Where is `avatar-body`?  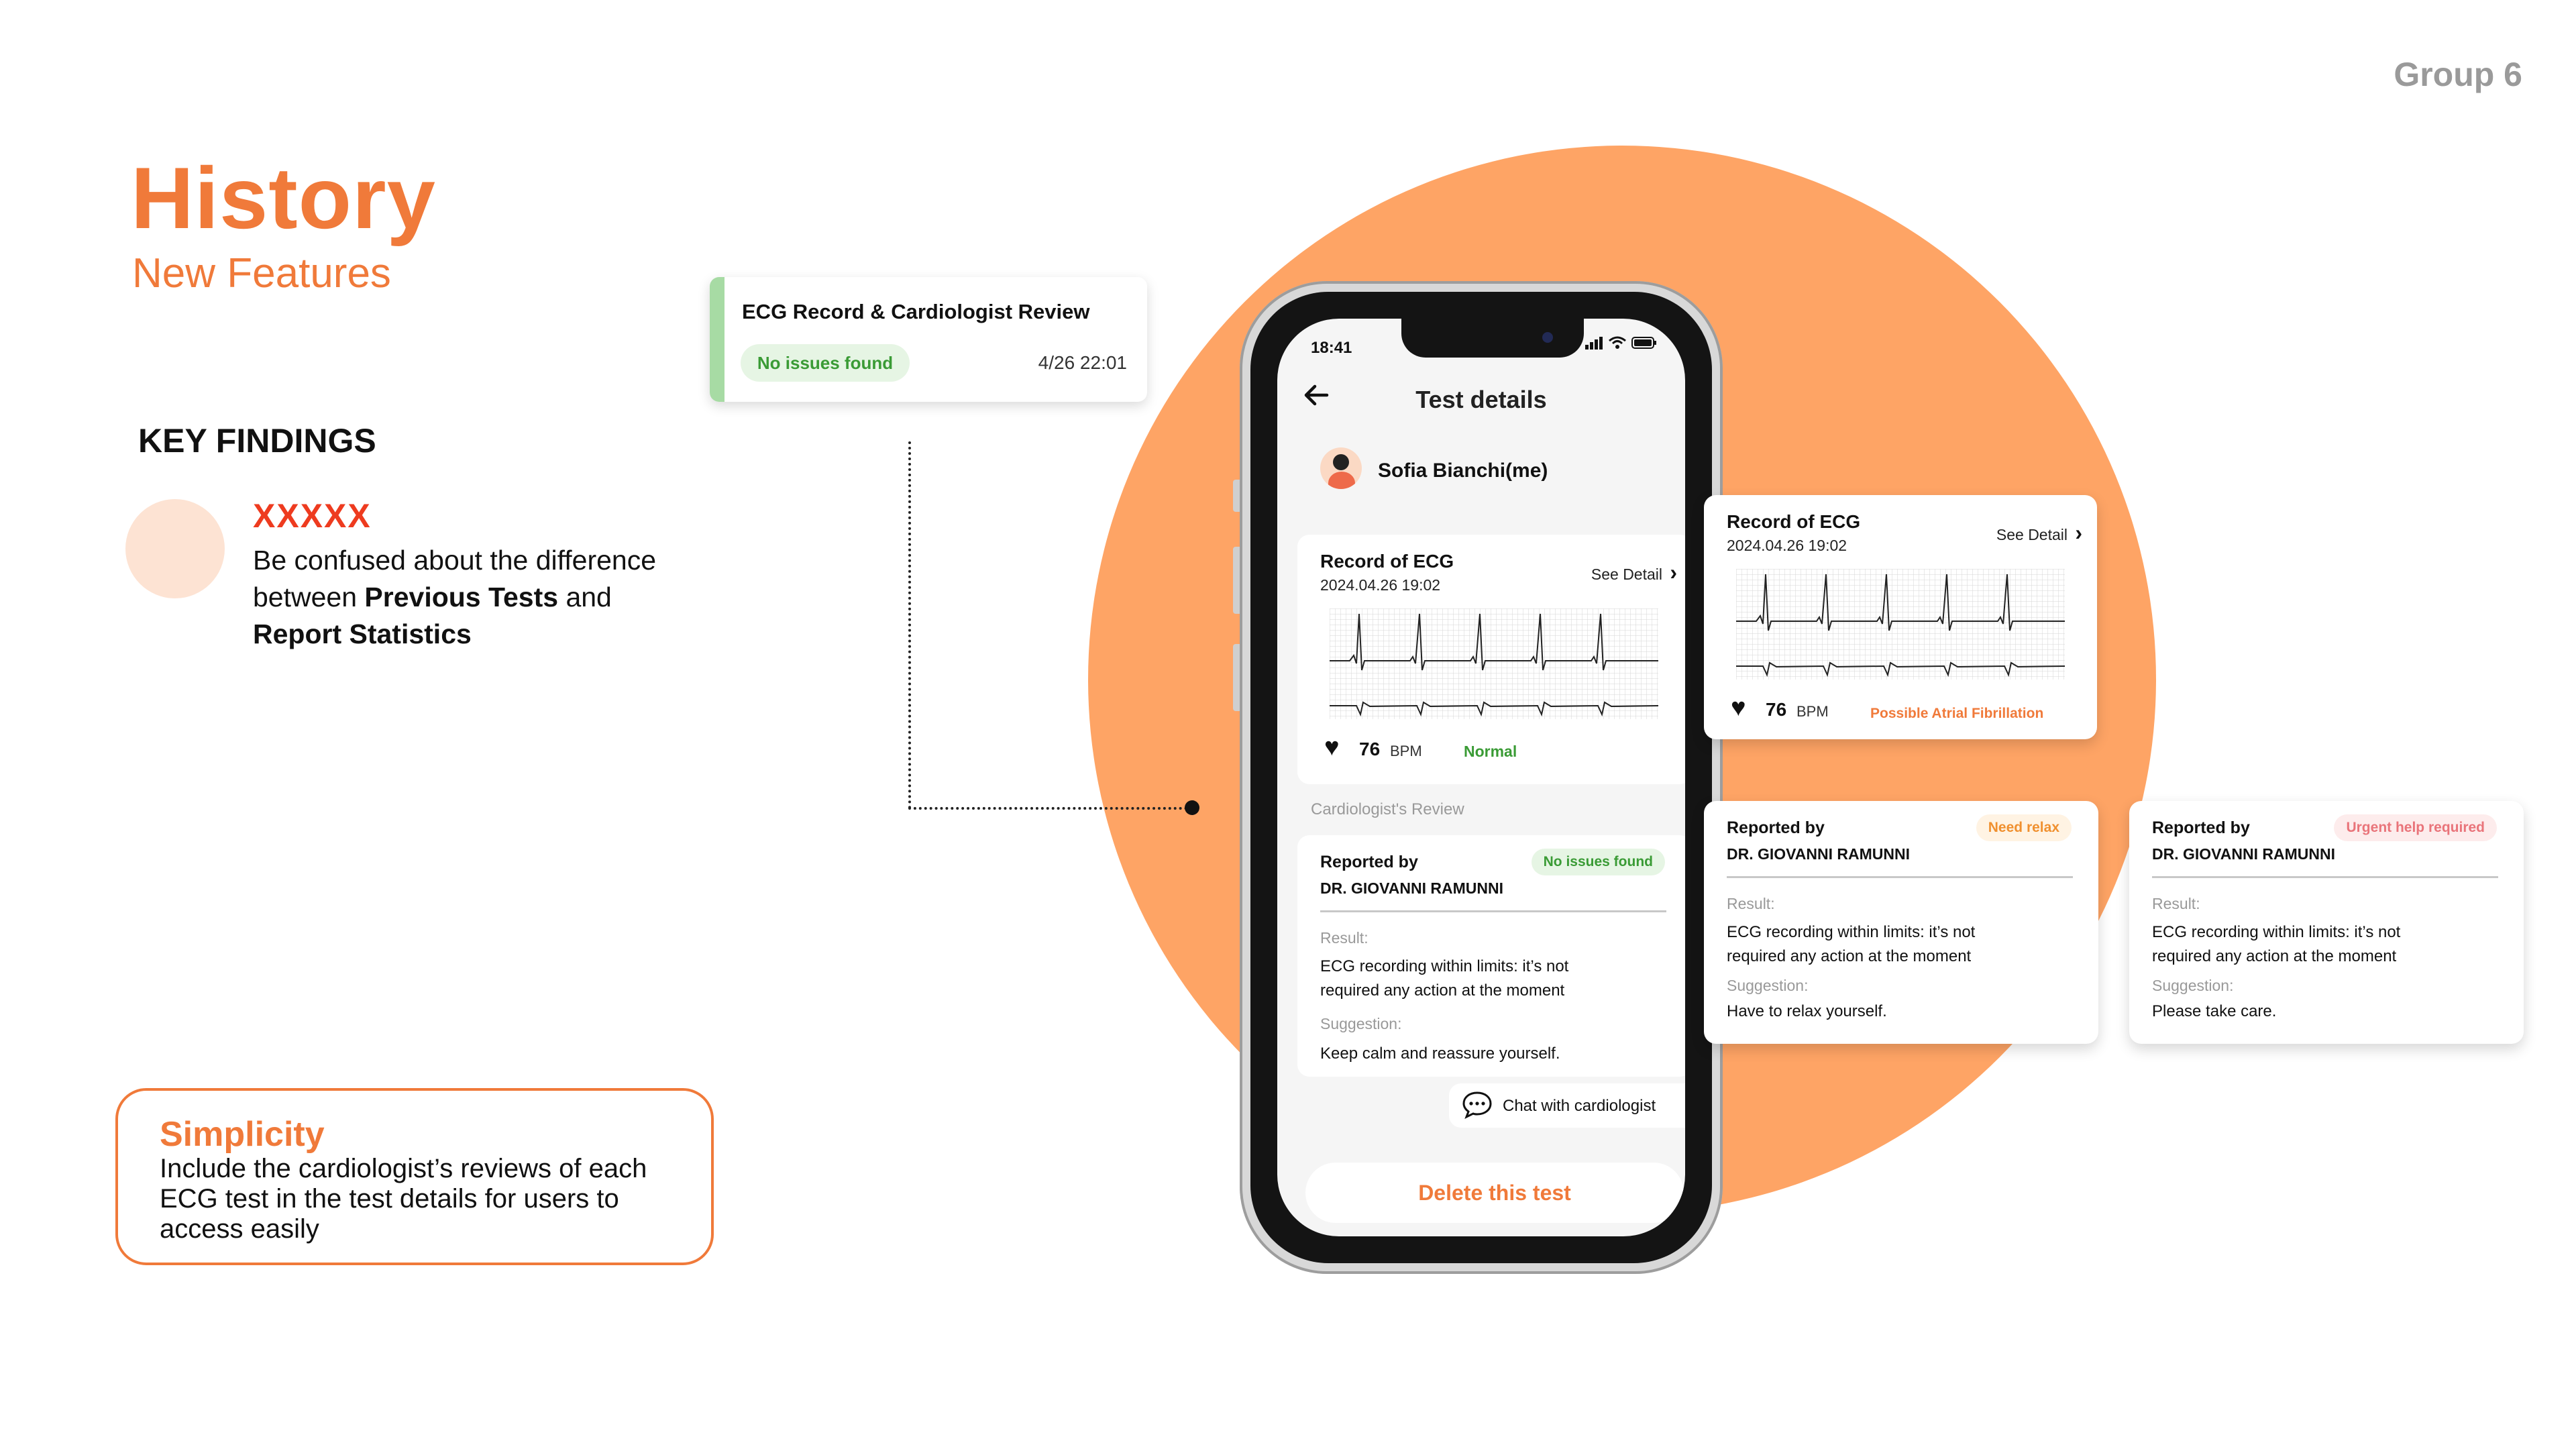 avatar-body is located at coordinates (1341, 480).